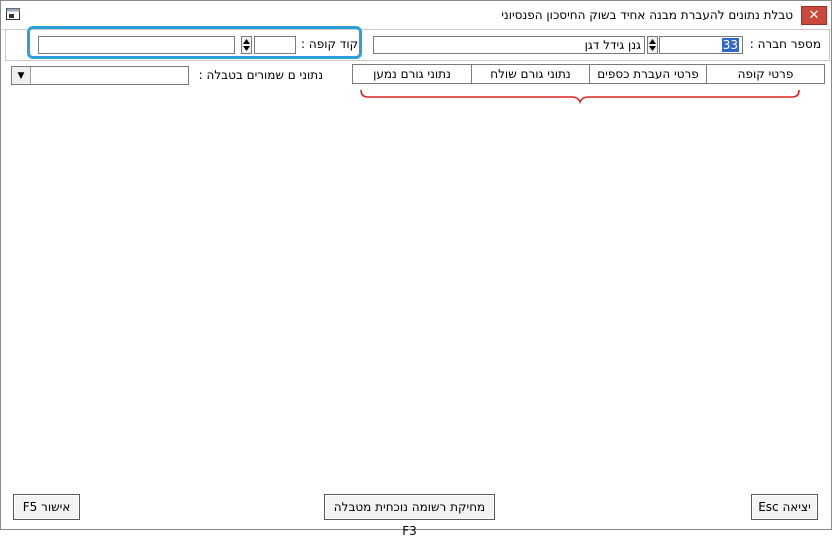 This screenshot has width=832, height=543. What do you see at coordinates (13, 14) in the screenshot?
I see `app-icon` at bounding box center [13, 14].